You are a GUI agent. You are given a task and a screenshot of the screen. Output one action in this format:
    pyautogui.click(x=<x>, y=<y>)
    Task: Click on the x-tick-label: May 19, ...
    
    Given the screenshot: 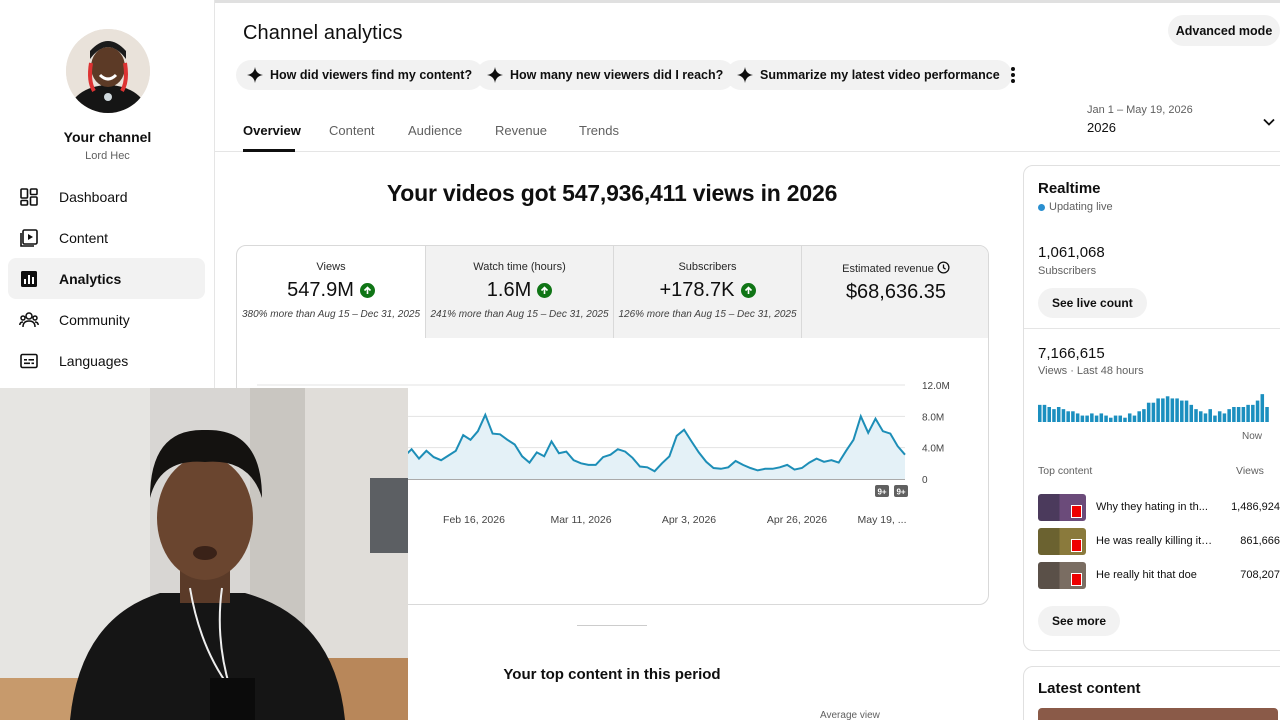 What is the action you would take?
    pyautogui.click(x=881, y=520)
    